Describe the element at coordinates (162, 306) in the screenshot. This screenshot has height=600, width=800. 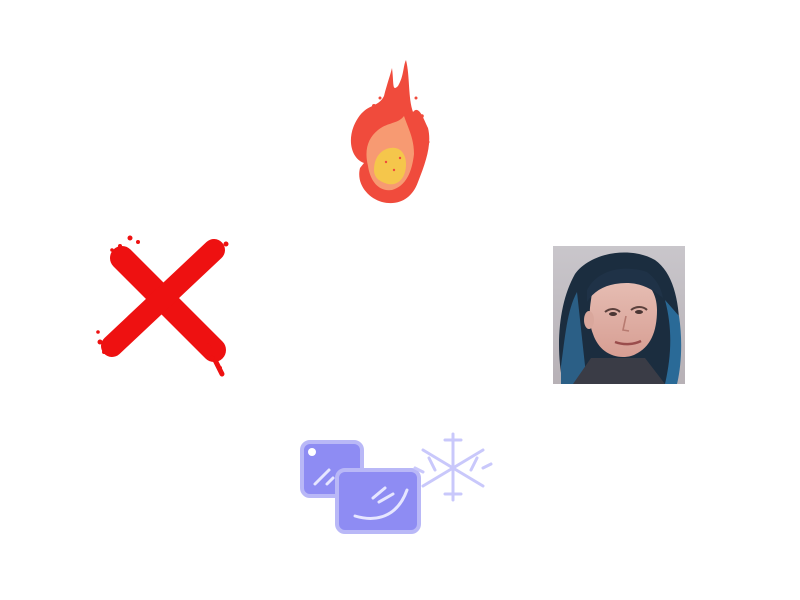
I see `close-icon-svg` at that location.